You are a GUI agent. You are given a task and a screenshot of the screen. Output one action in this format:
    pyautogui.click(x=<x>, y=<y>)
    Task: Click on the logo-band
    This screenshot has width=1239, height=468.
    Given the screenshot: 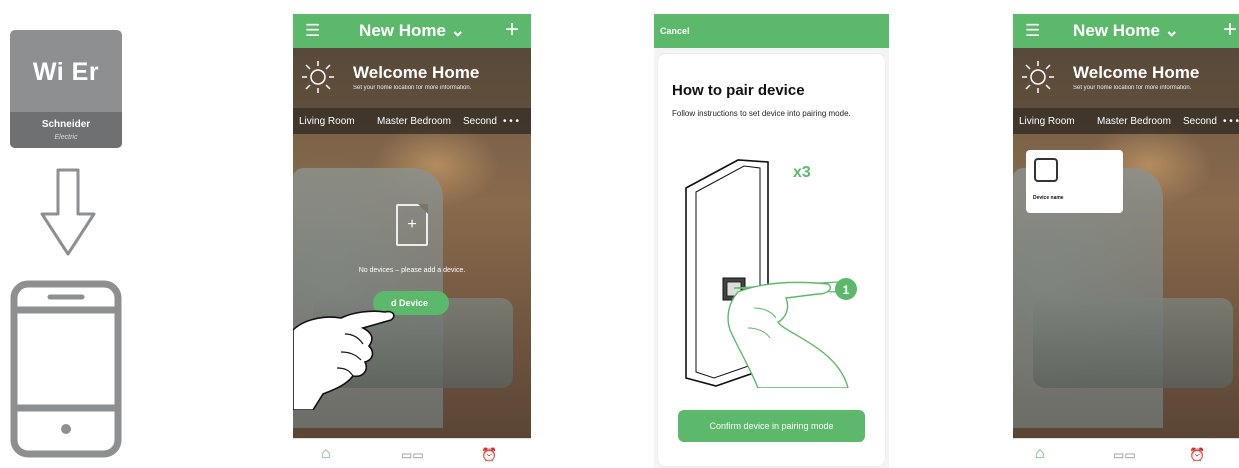 What is the action you would take?
    pyautogui.click(x=66, y=130)
    